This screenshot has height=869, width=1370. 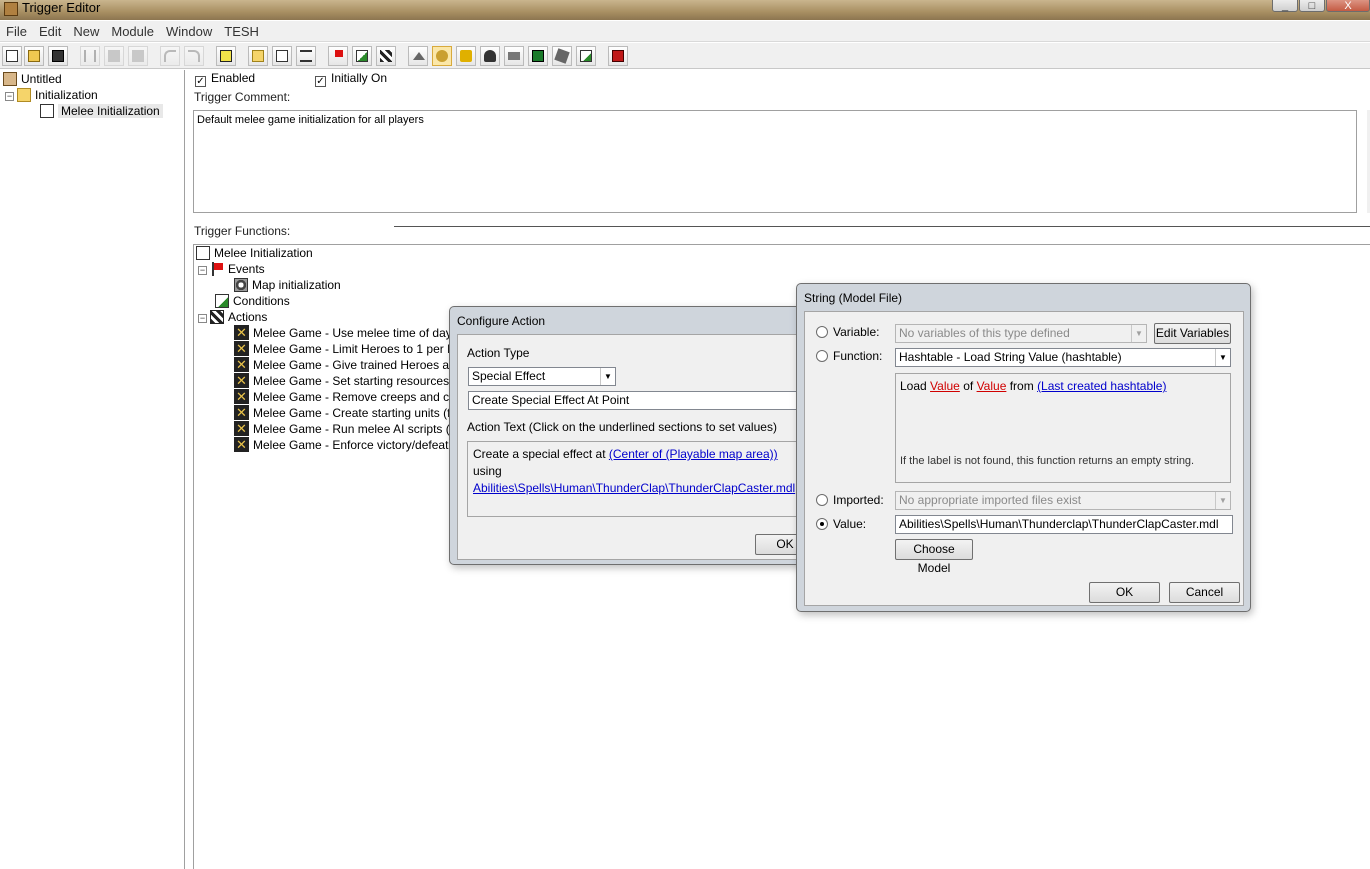 I want to click on initially-on-checkbox: ✓ Initially On, so click(x=351, y=79).